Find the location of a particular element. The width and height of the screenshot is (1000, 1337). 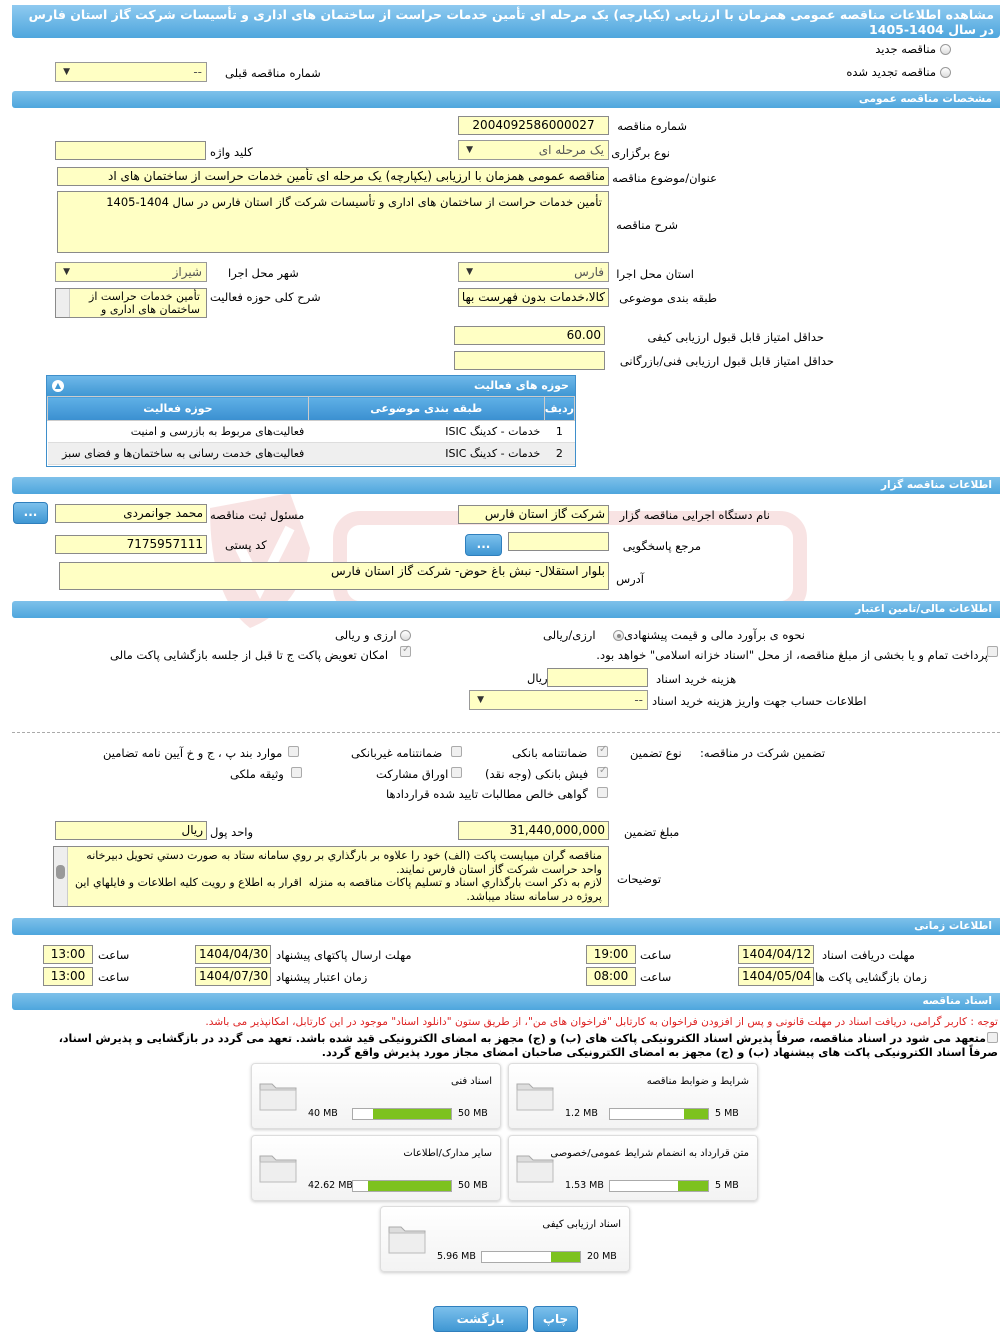

guarantee-amount-field: 31,440,000,000 is located at coordinates (533, 830).